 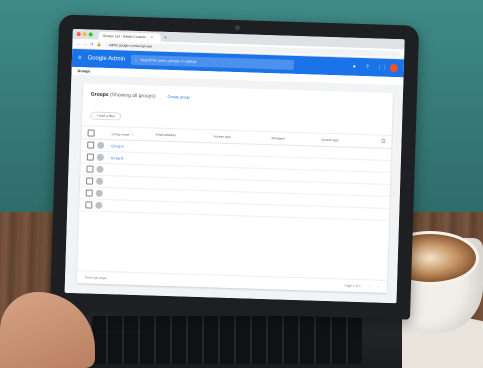 I want to click on page-title: Groups (Showing all groups), so click(x=123, y=96).